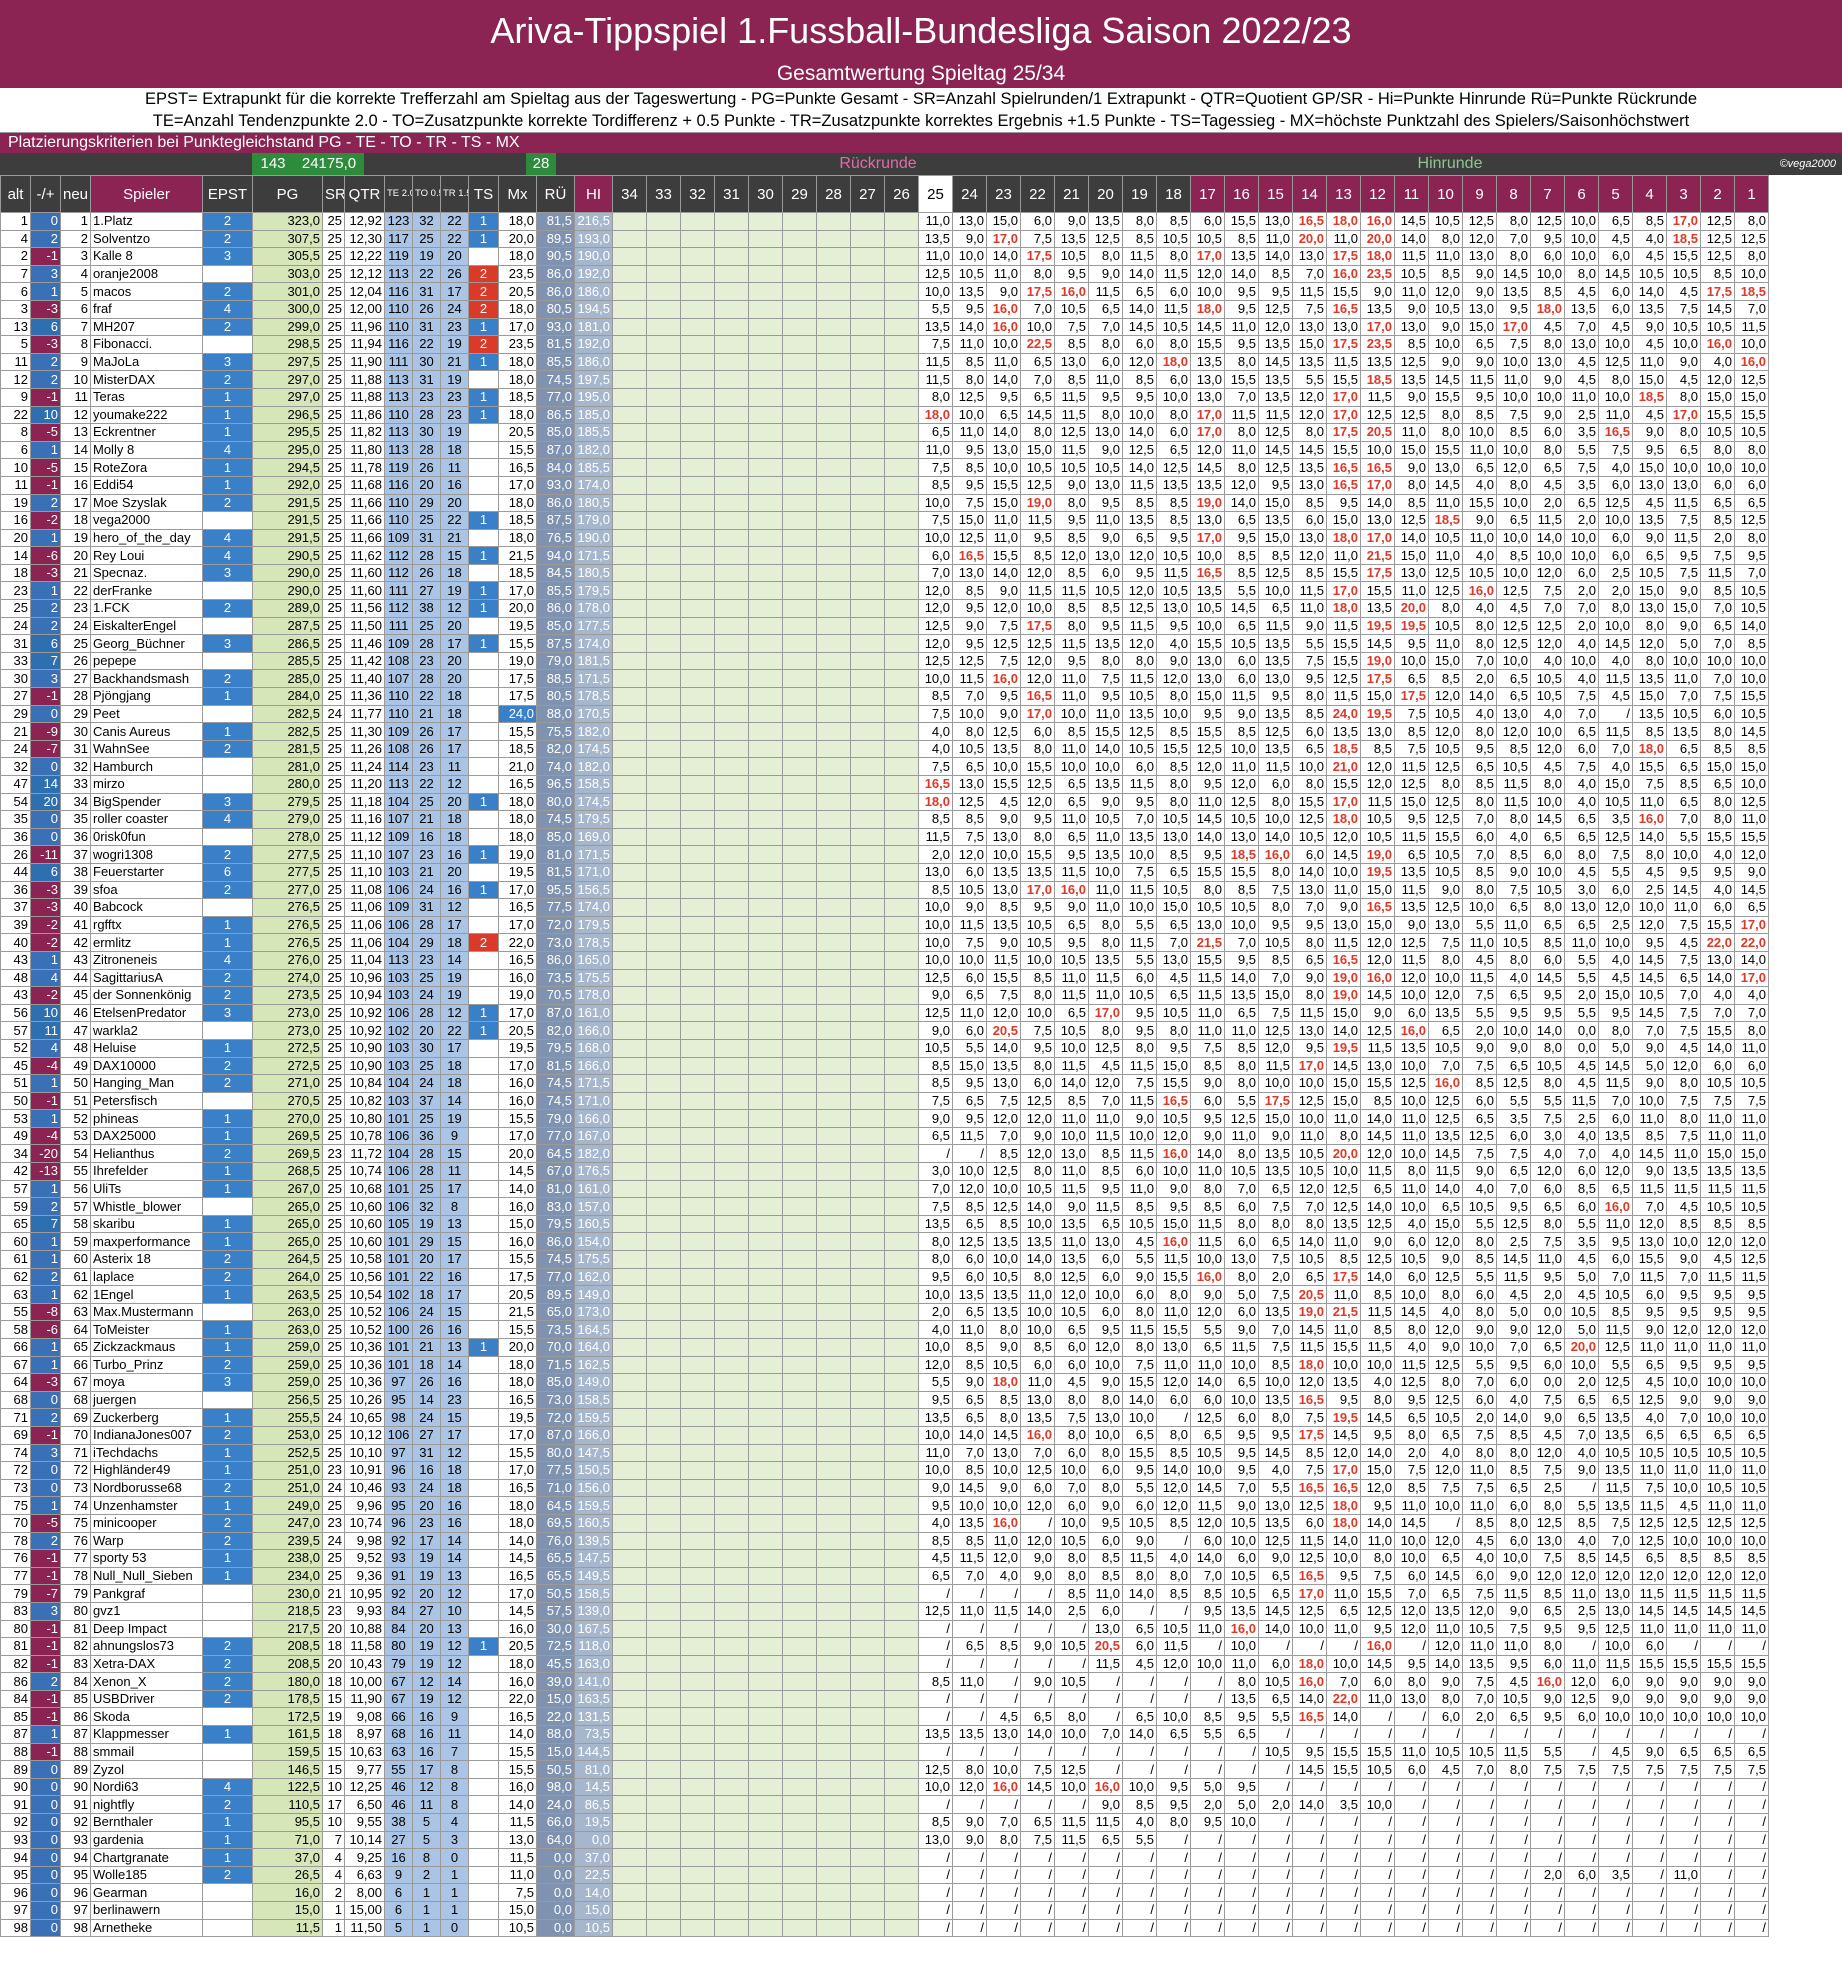  I want to click on player-name: minicooper, so click(146, 1523).